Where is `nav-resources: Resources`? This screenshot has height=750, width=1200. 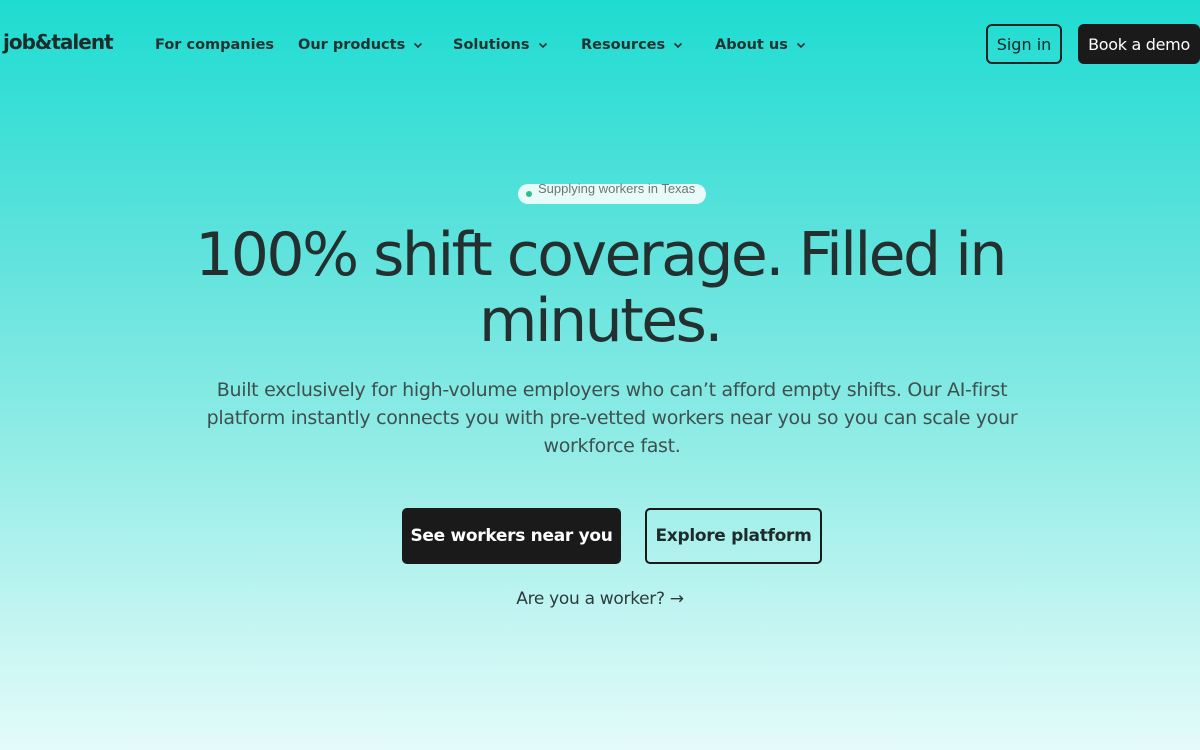
nav-resources: Resources is located at coordinates (632, 45).